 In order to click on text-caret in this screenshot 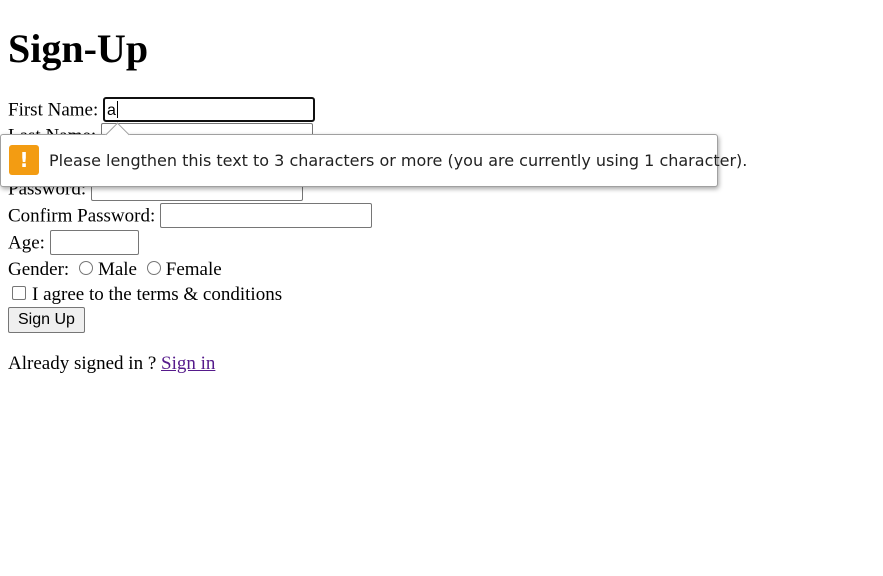, I will do `click(117, 109)`.